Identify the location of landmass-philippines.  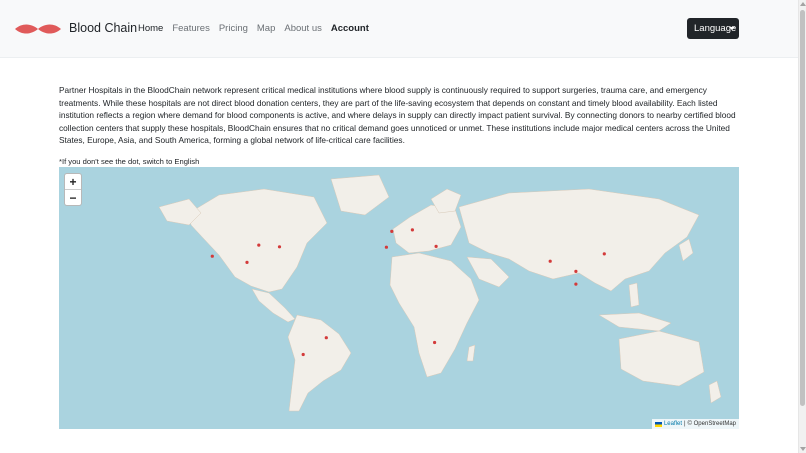
(634, 295).